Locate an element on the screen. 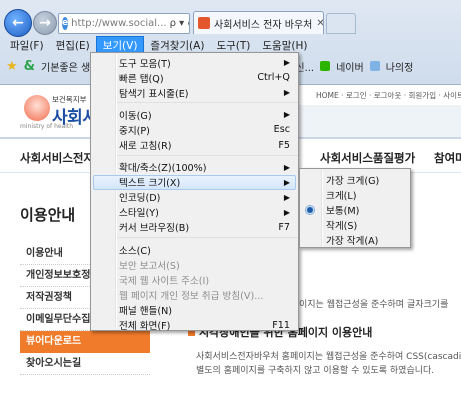  selected-radio-icon is located at coordinates (310, 210).